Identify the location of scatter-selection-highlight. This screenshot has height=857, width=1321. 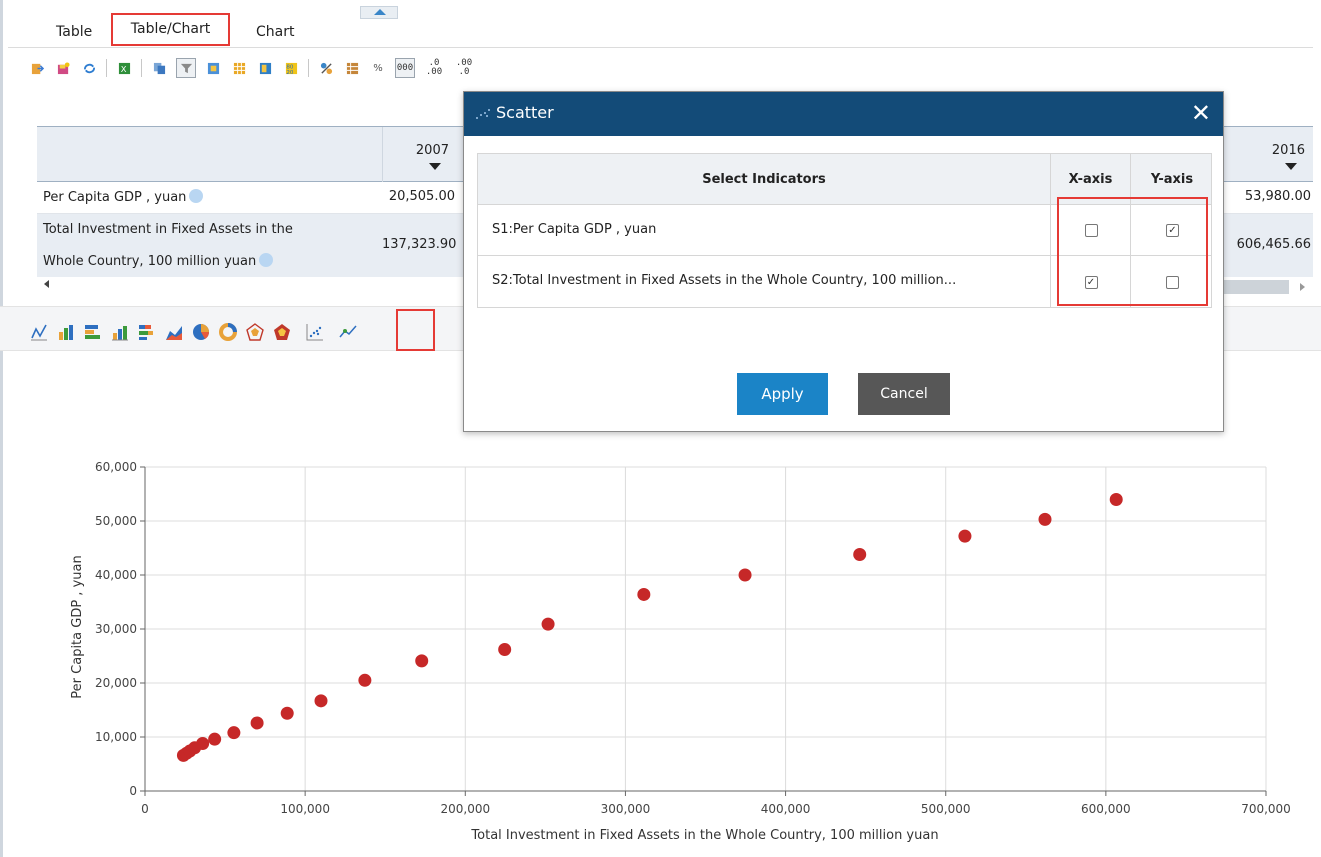
(415, 330).